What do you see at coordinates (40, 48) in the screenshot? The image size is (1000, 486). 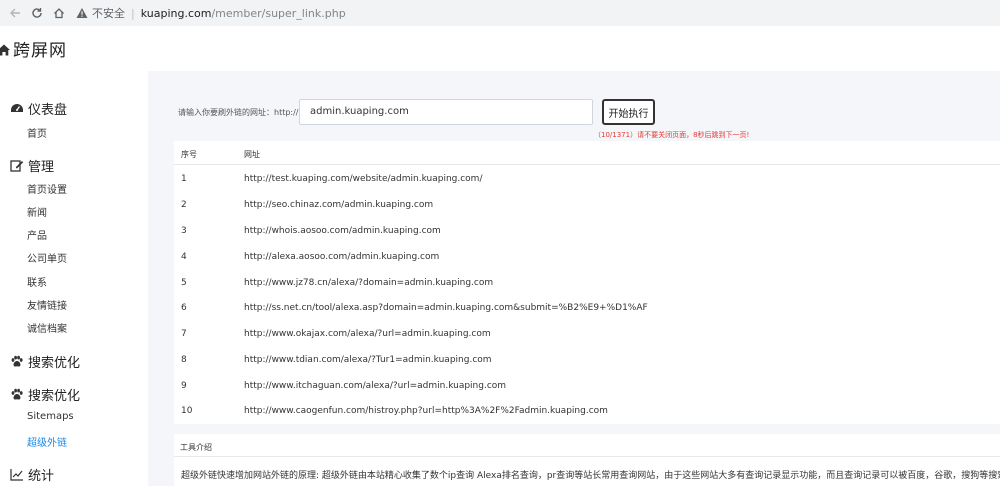 I see `site-name: 跨屏网` at bounding box center [40, 48].